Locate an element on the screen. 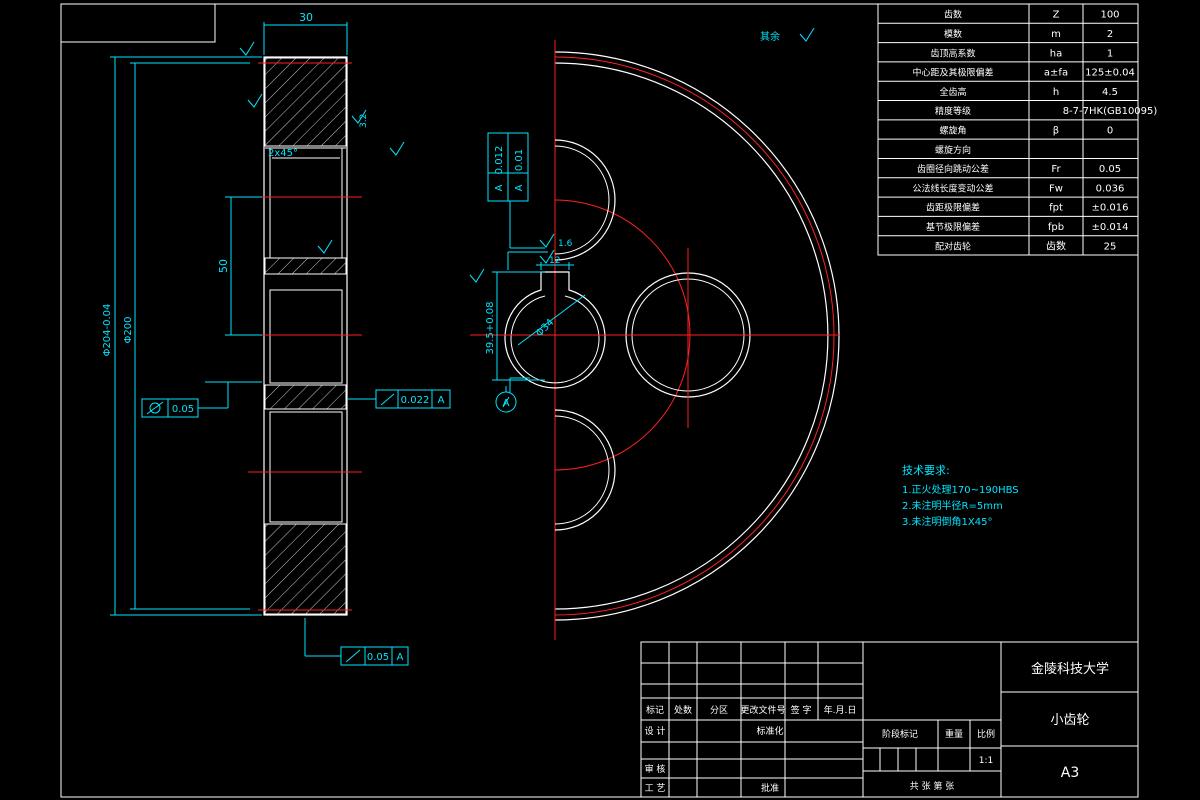 The height and width of the screenshot is (800, 1200). tb-review: 审 核 is located at coordinates (655, 769).